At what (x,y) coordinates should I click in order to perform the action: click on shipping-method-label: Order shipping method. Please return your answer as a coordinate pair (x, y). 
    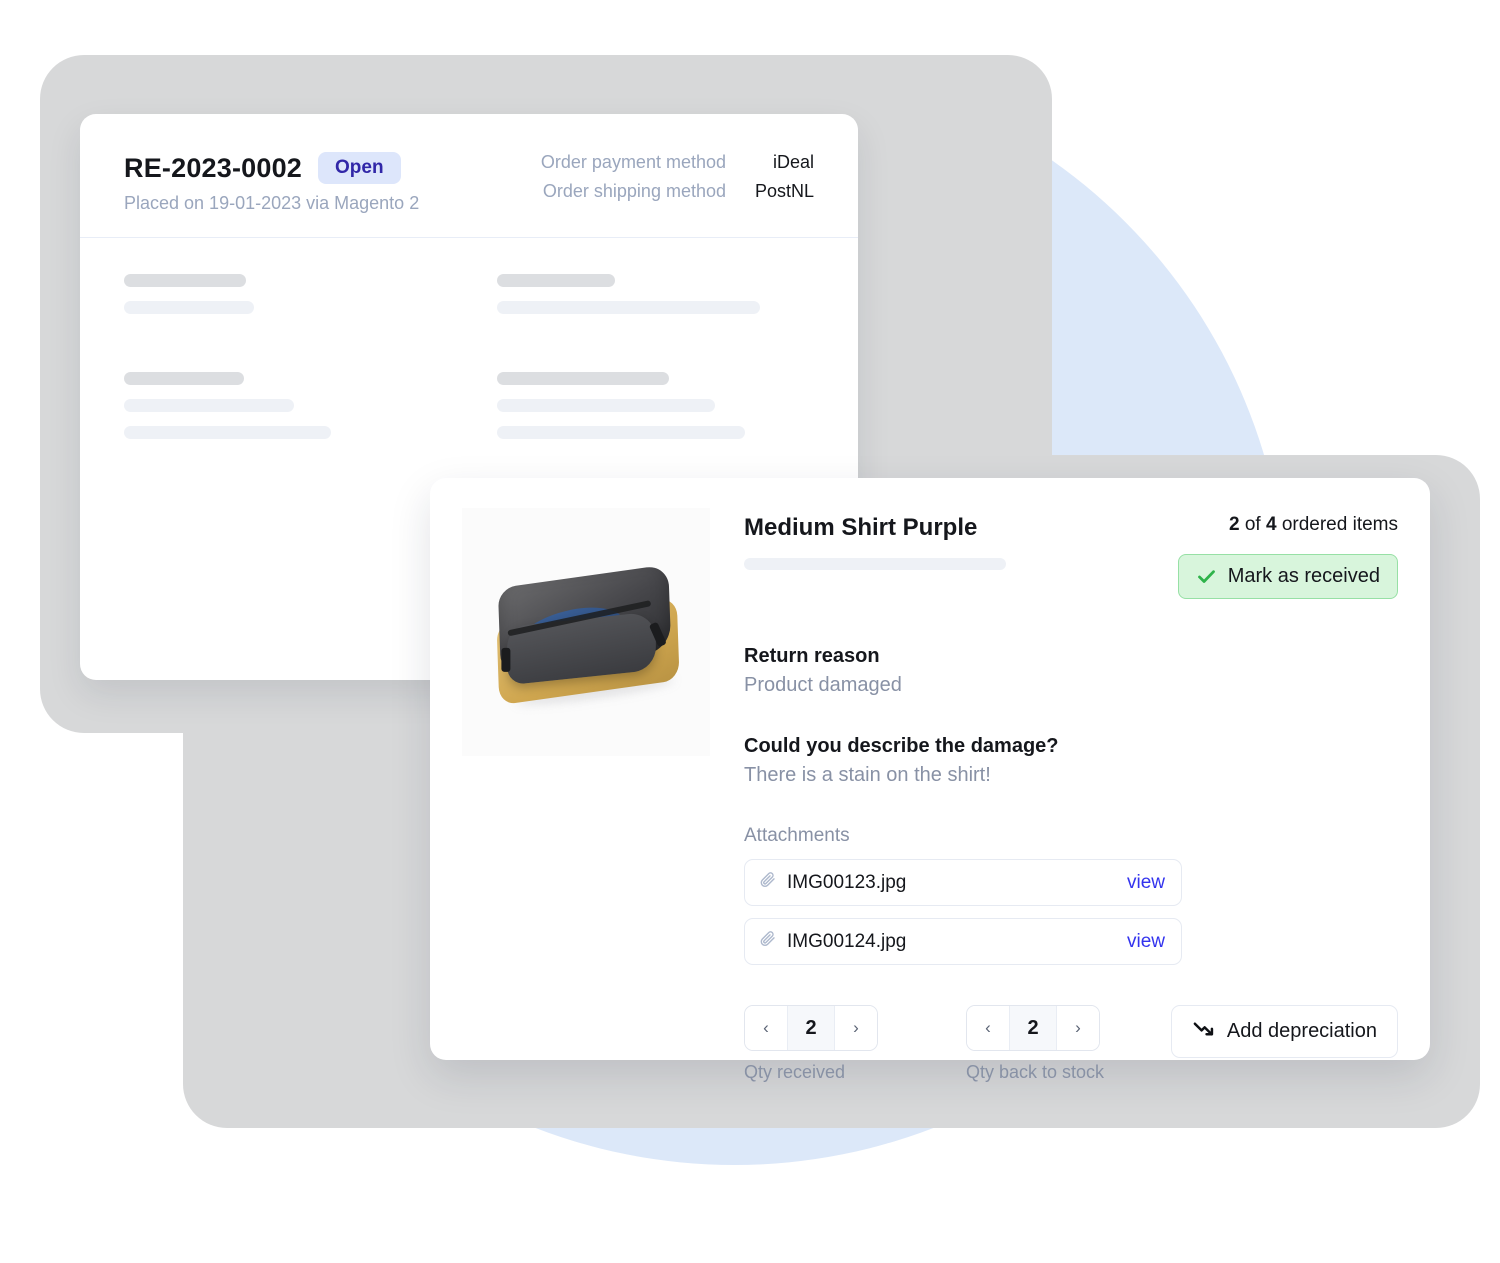
    Looking at the image, I should click on (634, 191).